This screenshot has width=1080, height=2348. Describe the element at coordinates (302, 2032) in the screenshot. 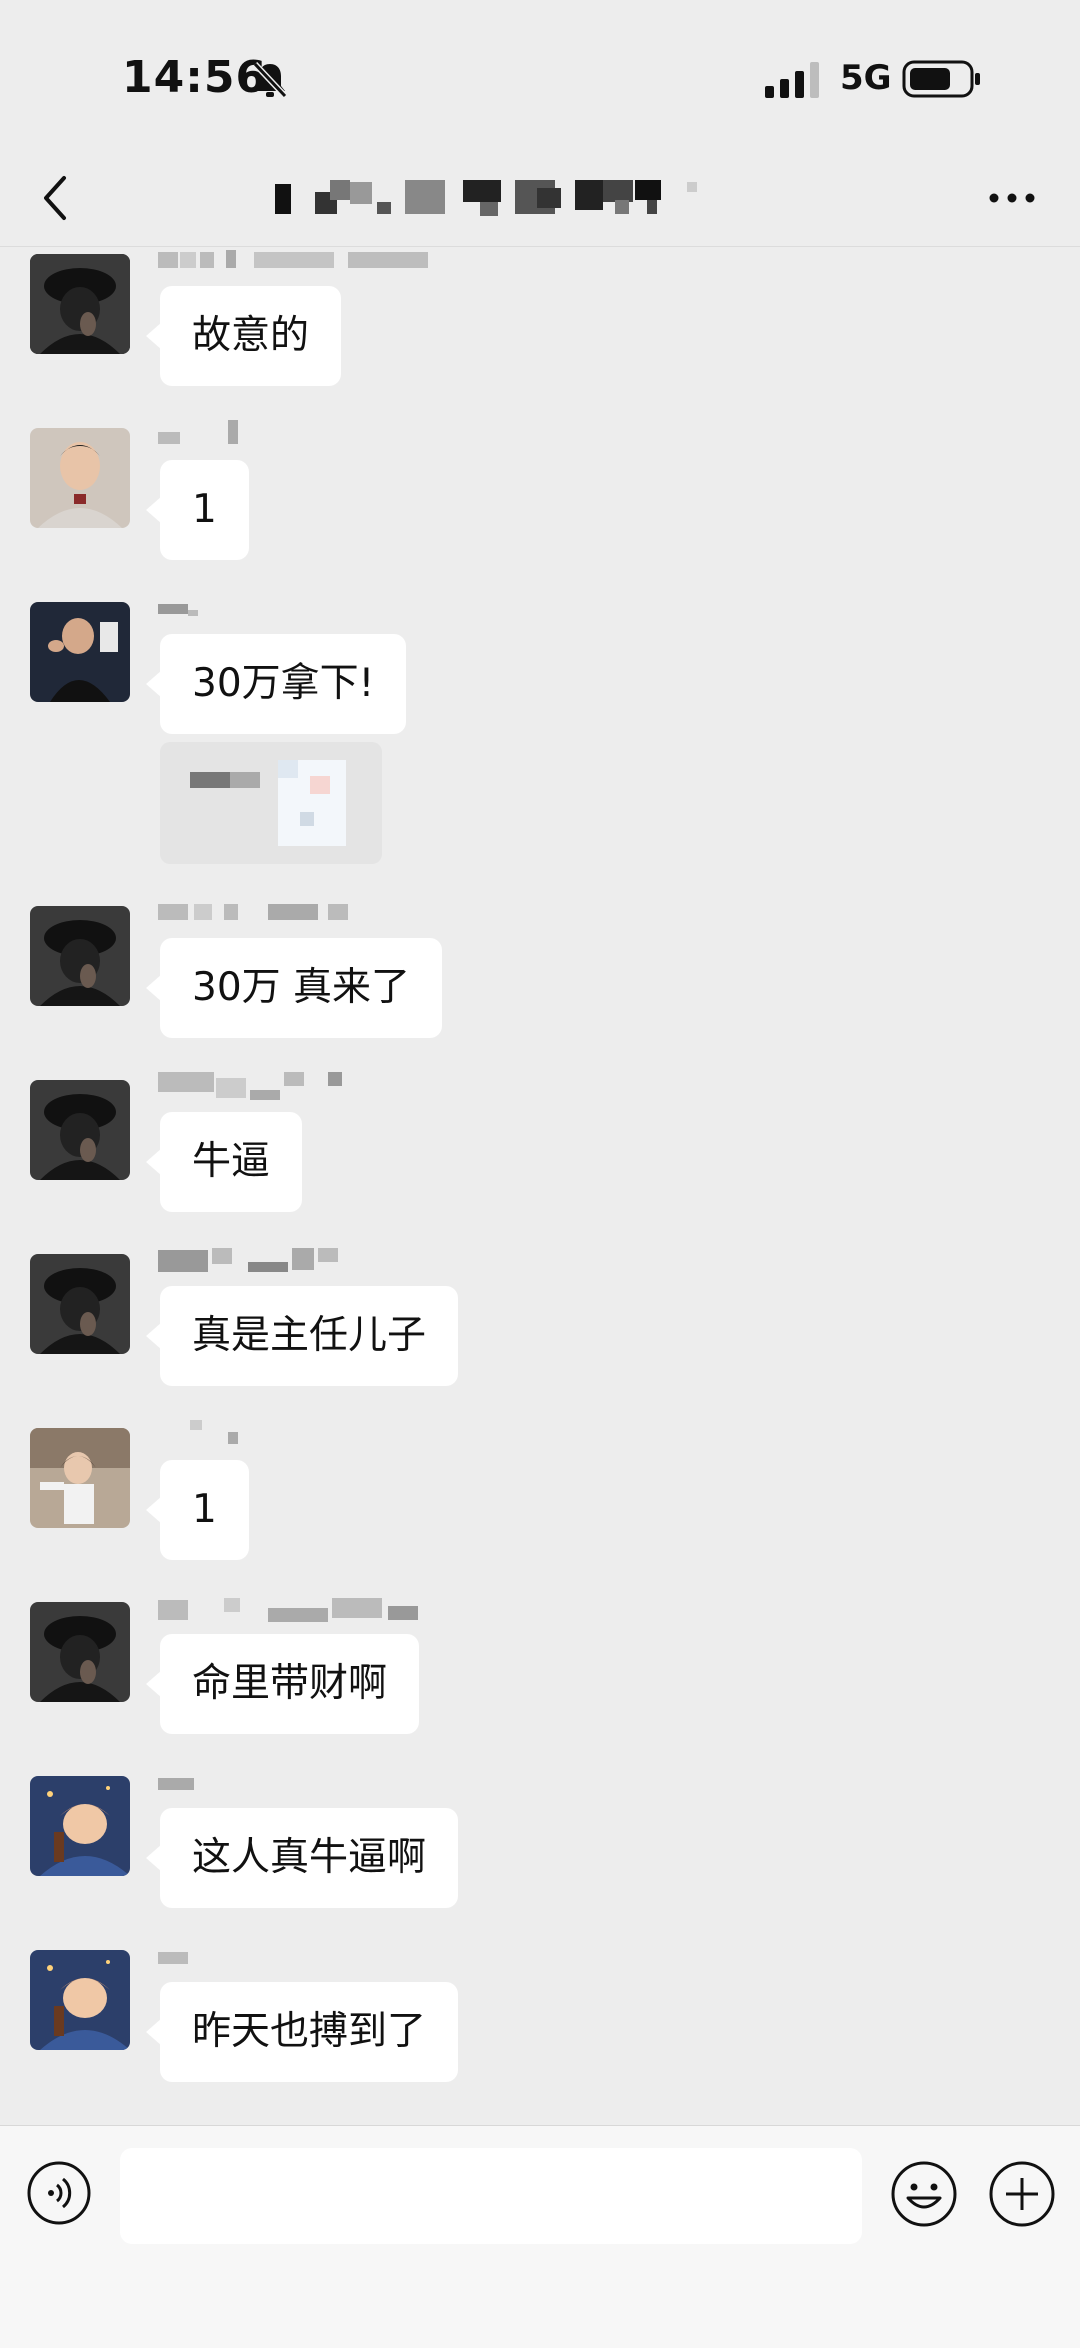

I see `message-bubble: 昨天也搏到了` at that location.